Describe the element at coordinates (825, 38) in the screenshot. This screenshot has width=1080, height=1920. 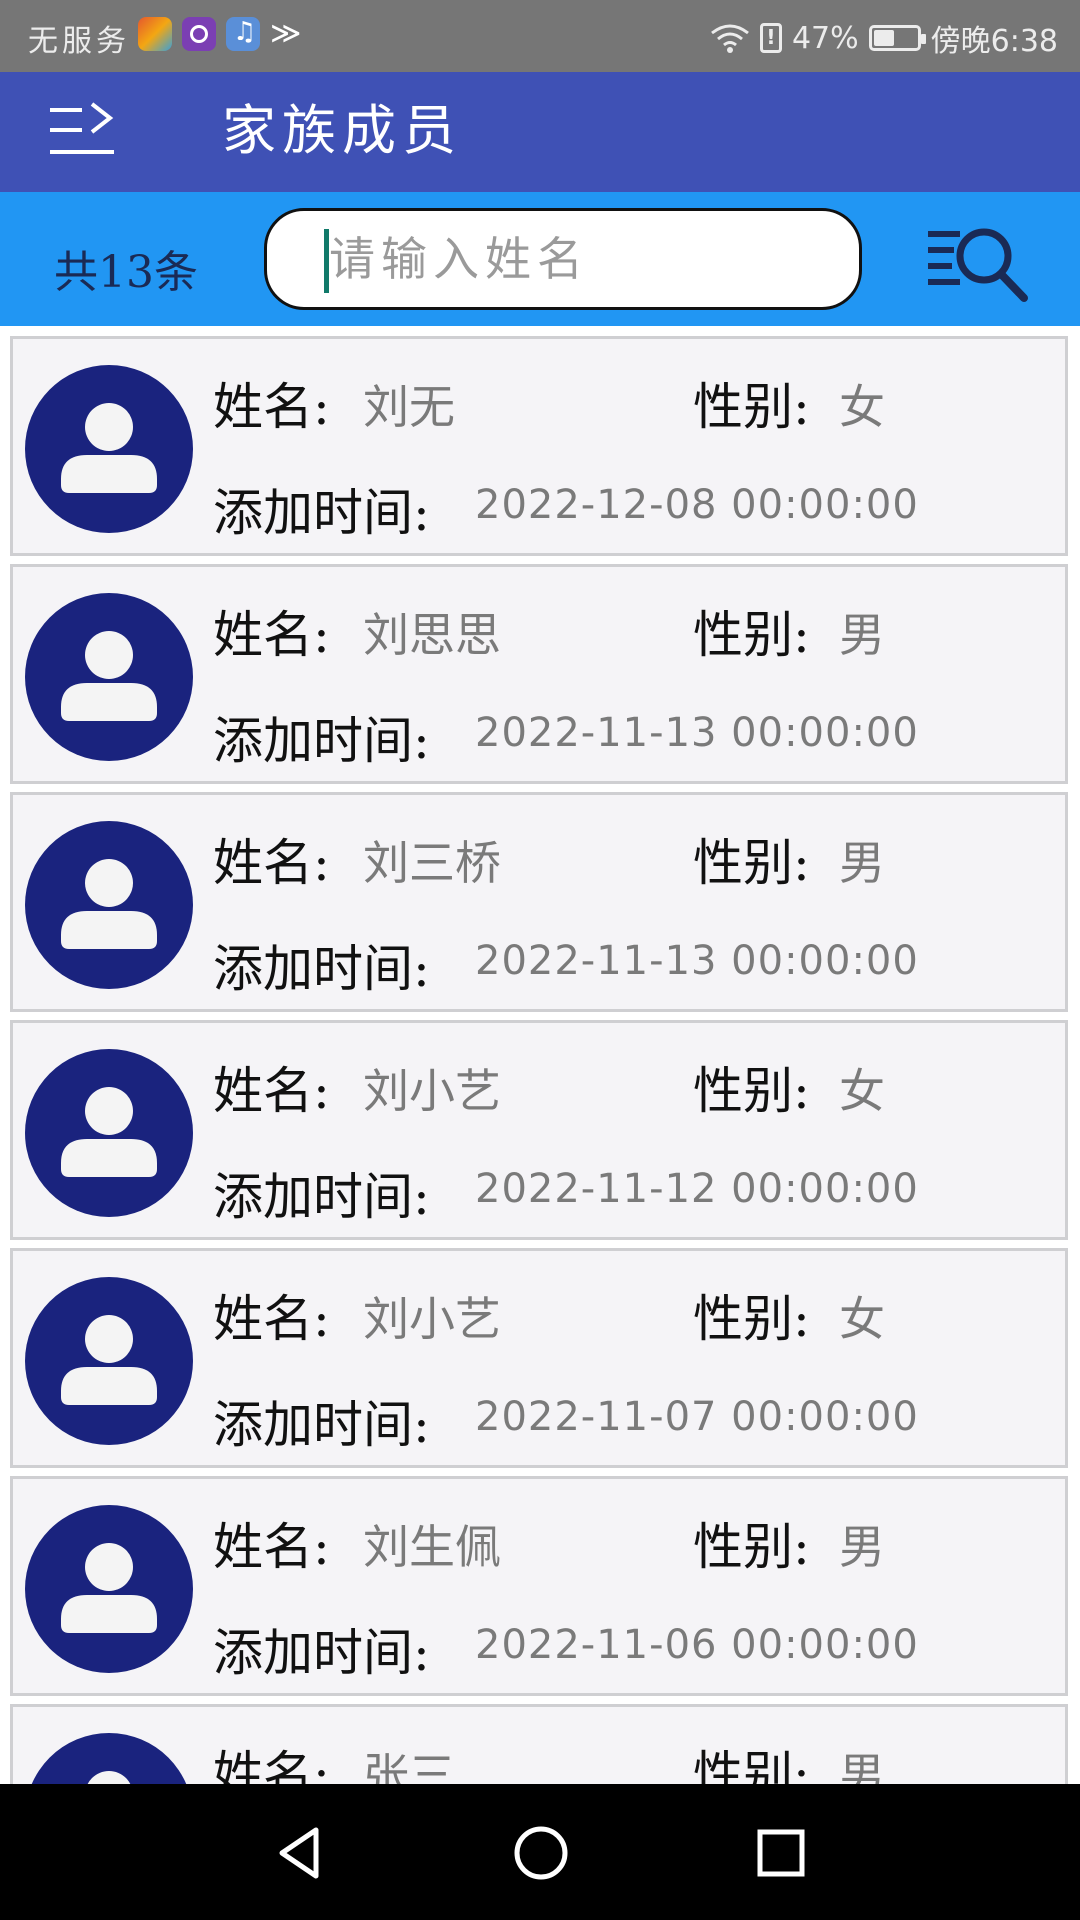
I see `battery-percent: 47%` at that location.